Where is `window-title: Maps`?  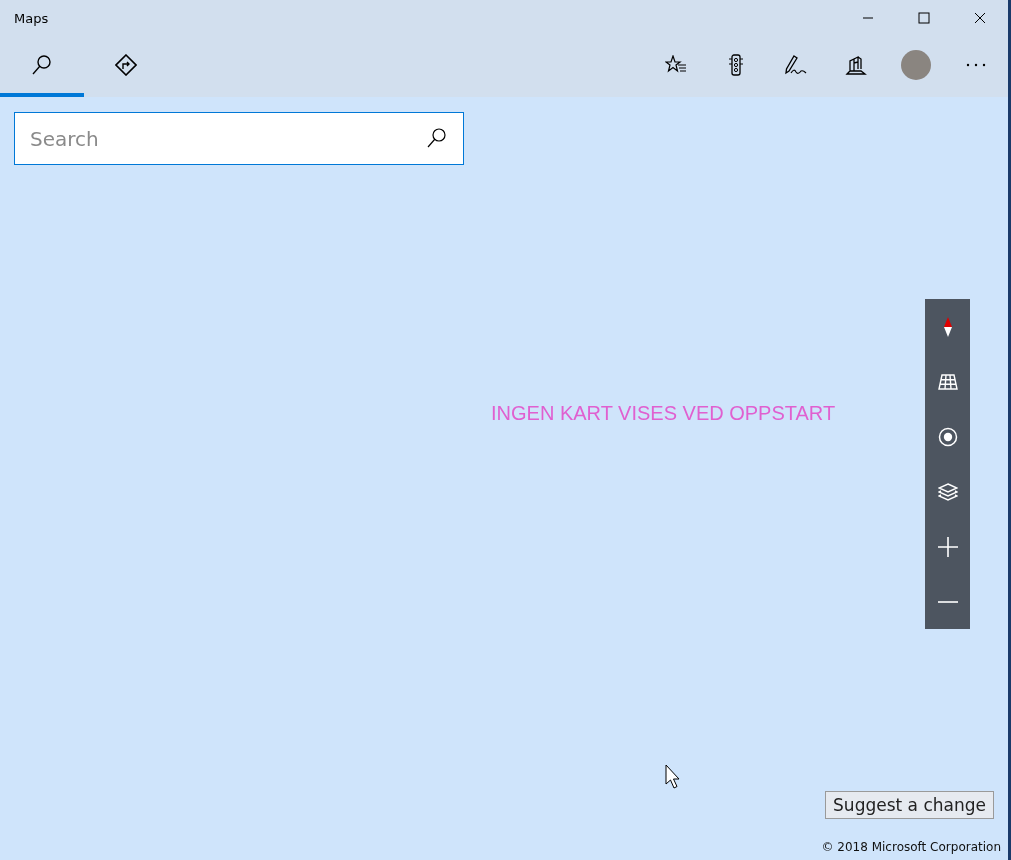
window-title: Maps is located at coordinates (31, 18).